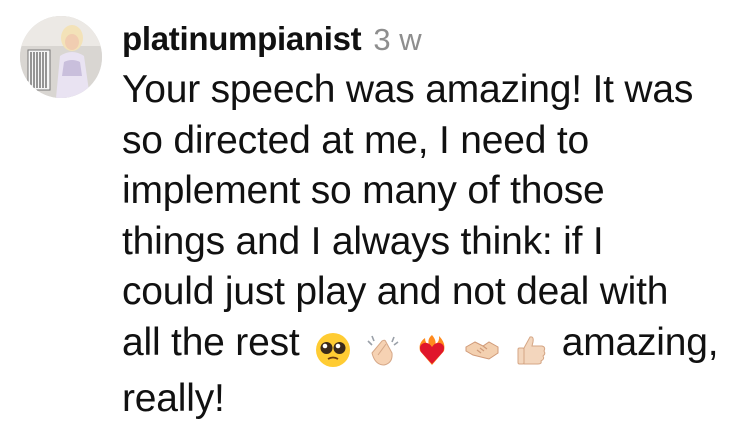 This screenshot has width=730, height=425. What do you see at coordinates (211, 342) in the screenshot?
I see `comment-line-text: all the rest` at bounding box center [211, 342].